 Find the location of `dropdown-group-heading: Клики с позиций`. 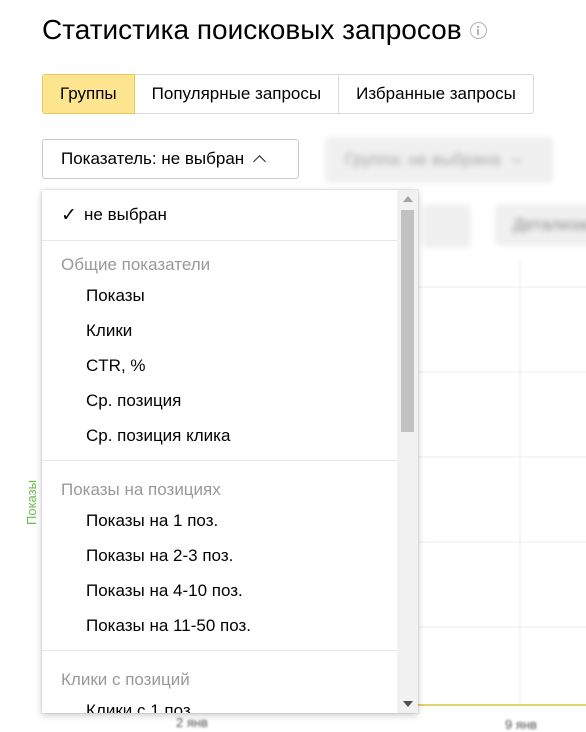

dropdown-group-heading: Клики с позиций is located at coordinates (125, 679).